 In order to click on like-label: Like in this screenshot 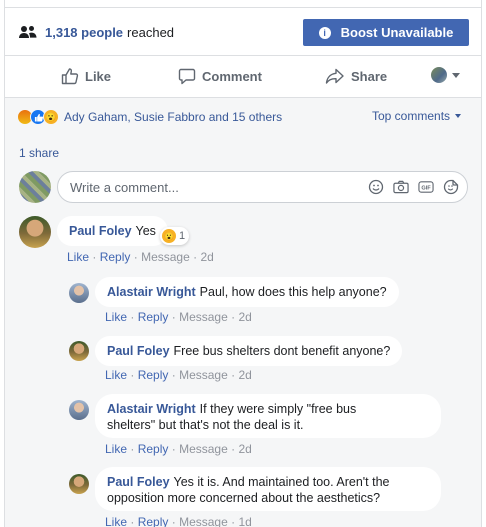, I will do `click(98, 76)`.